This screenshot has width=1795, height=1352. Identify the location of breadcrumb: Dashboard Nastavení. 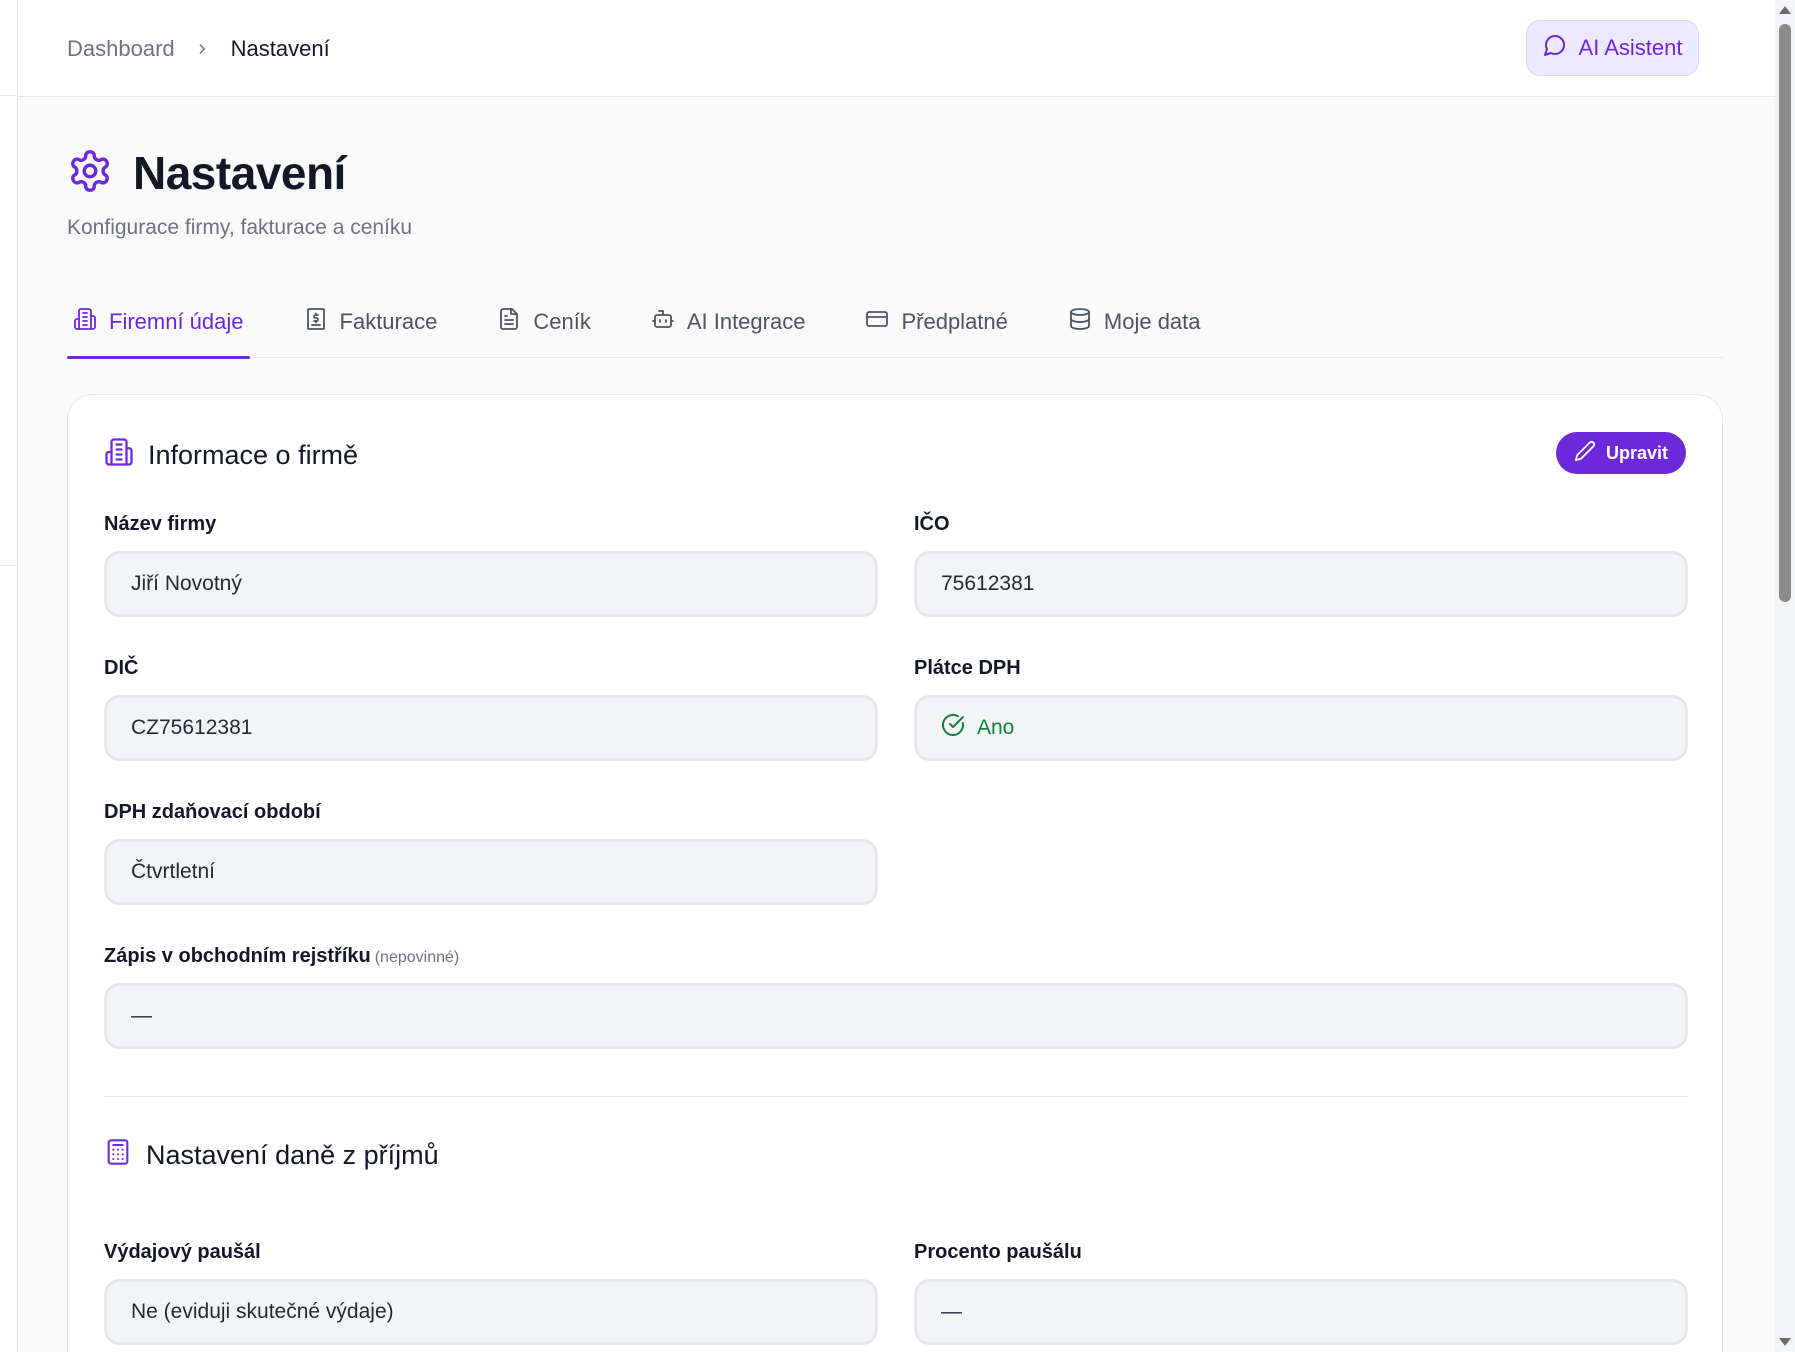
(198, 49).